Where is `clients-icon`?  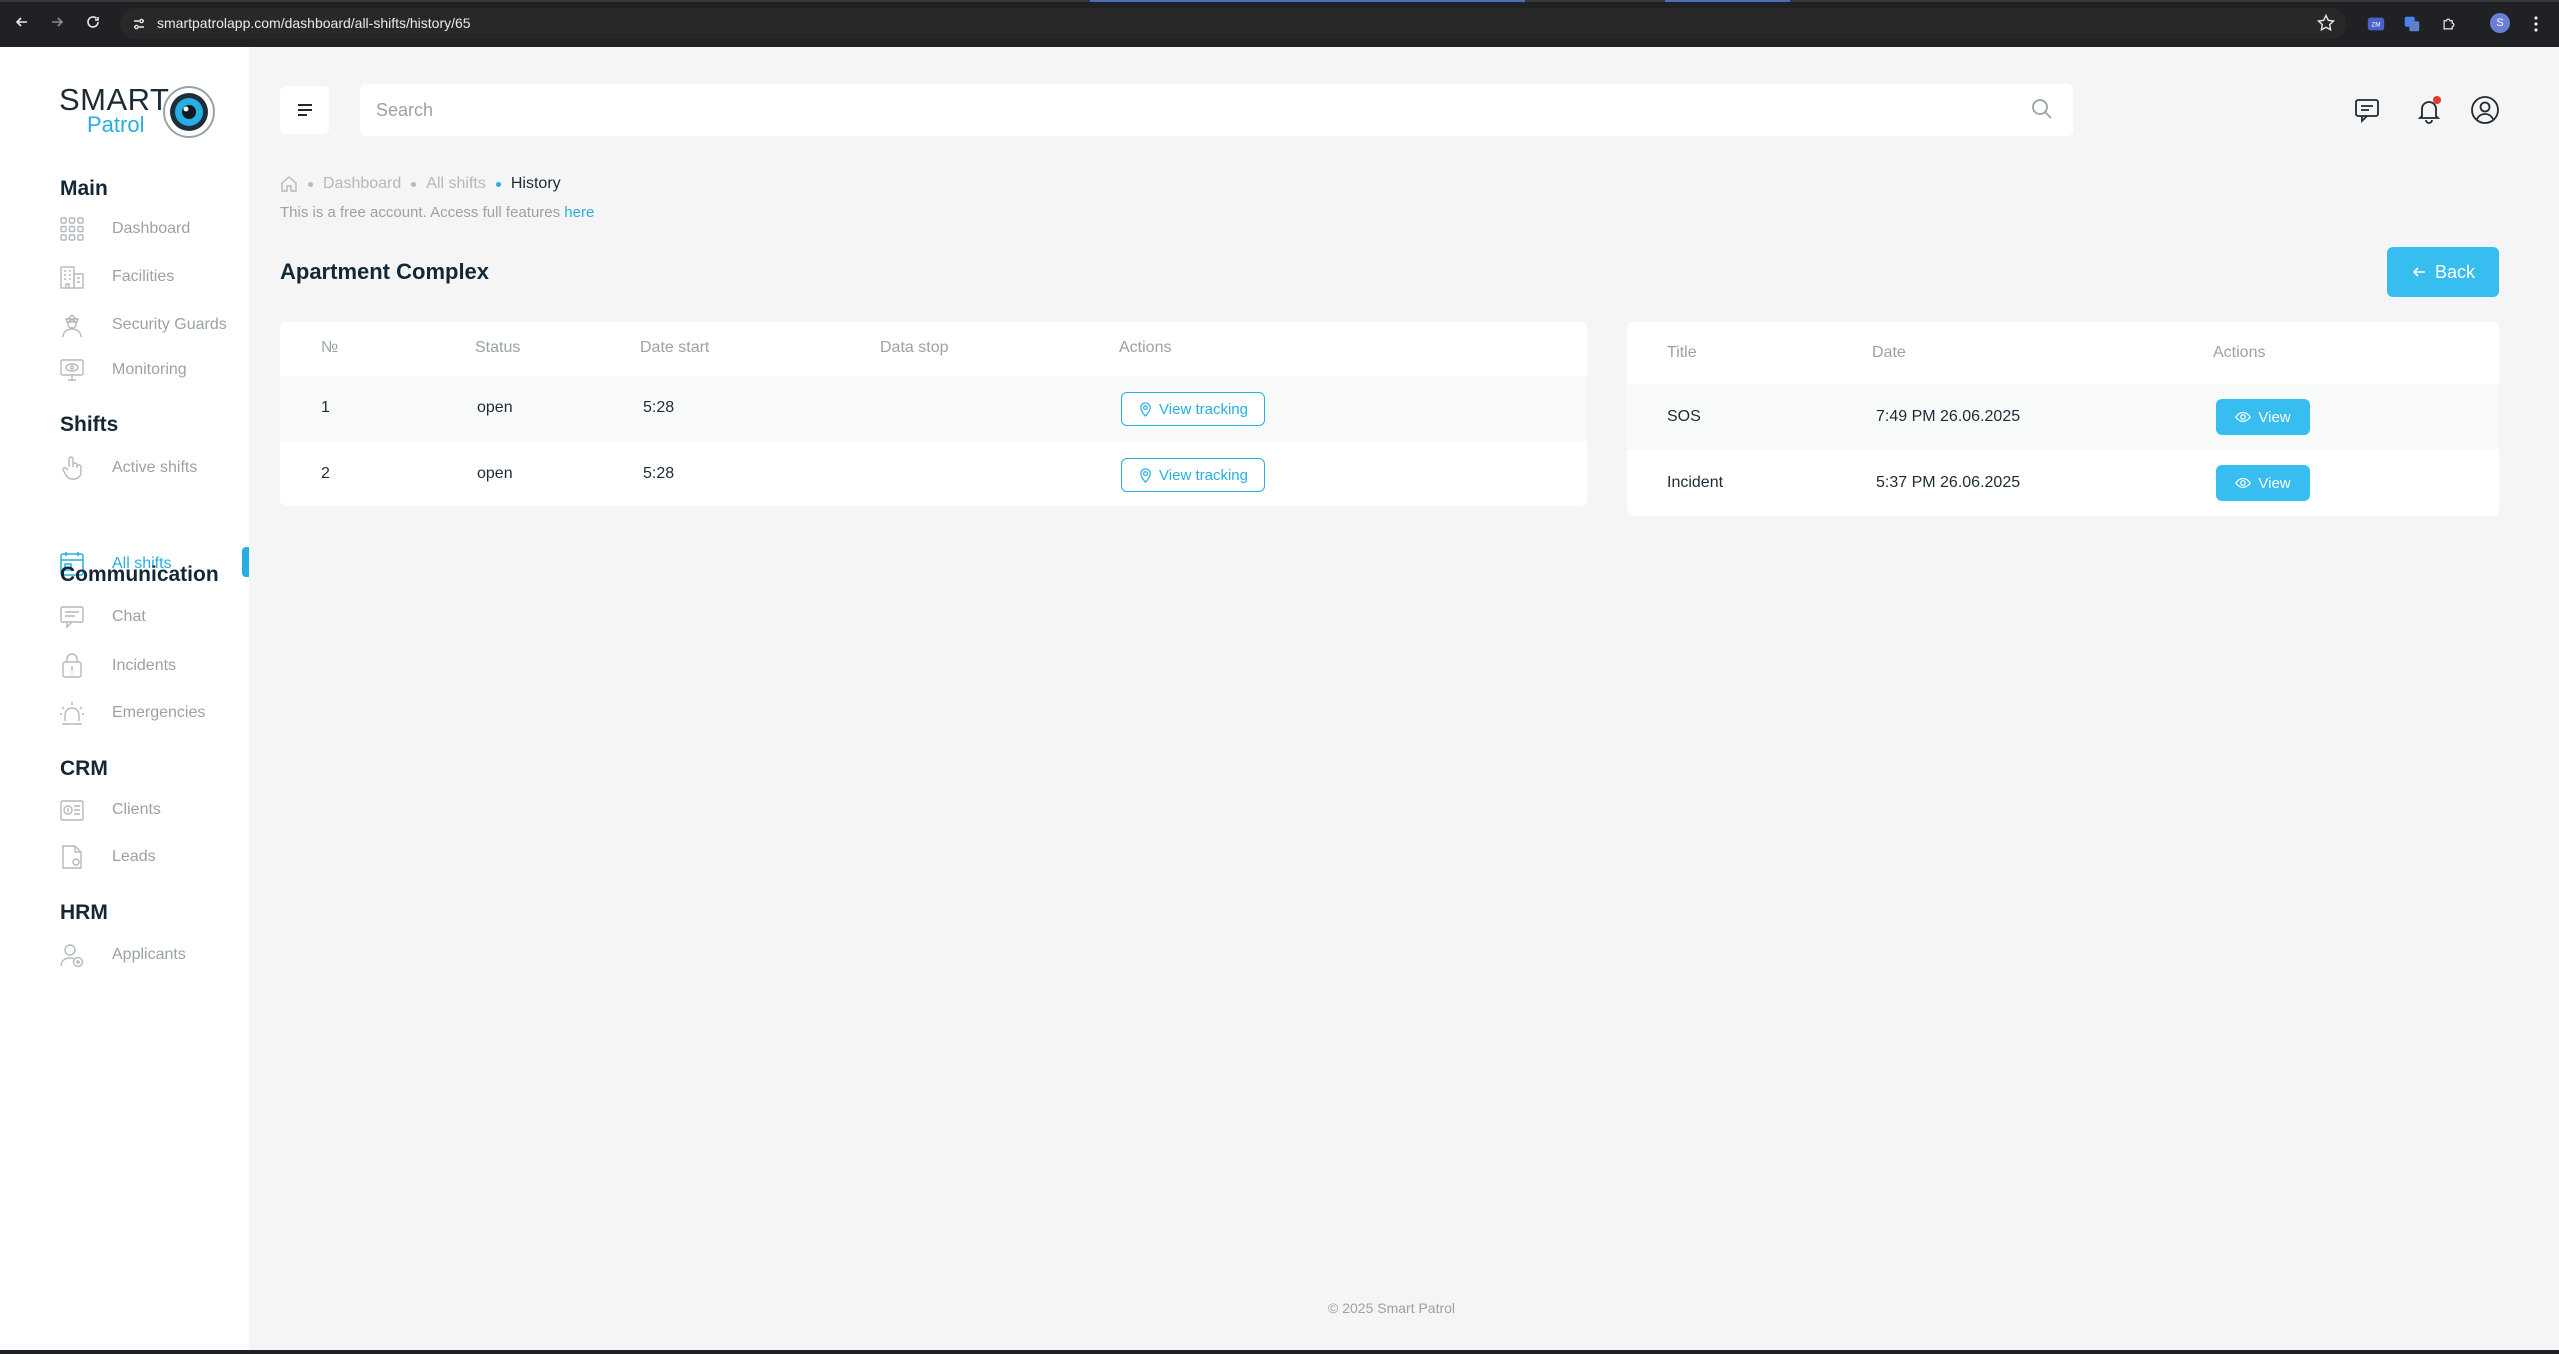
clients-icon is located at coordinates (72, 810).